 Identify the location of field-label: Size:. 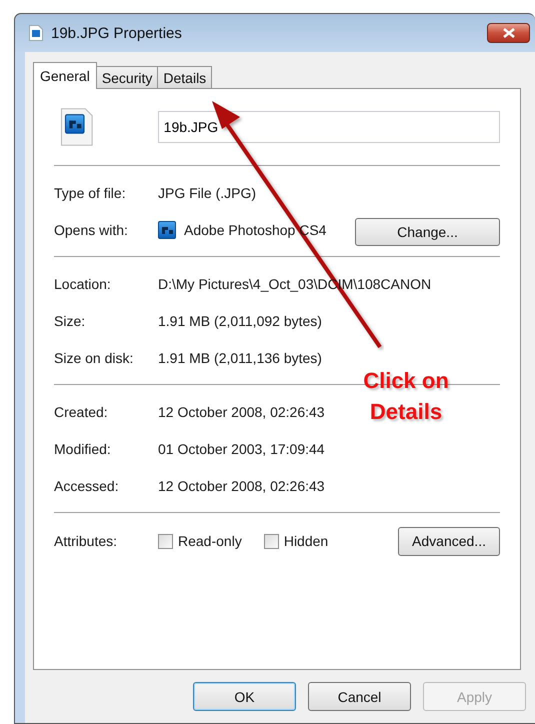
(70, 320).